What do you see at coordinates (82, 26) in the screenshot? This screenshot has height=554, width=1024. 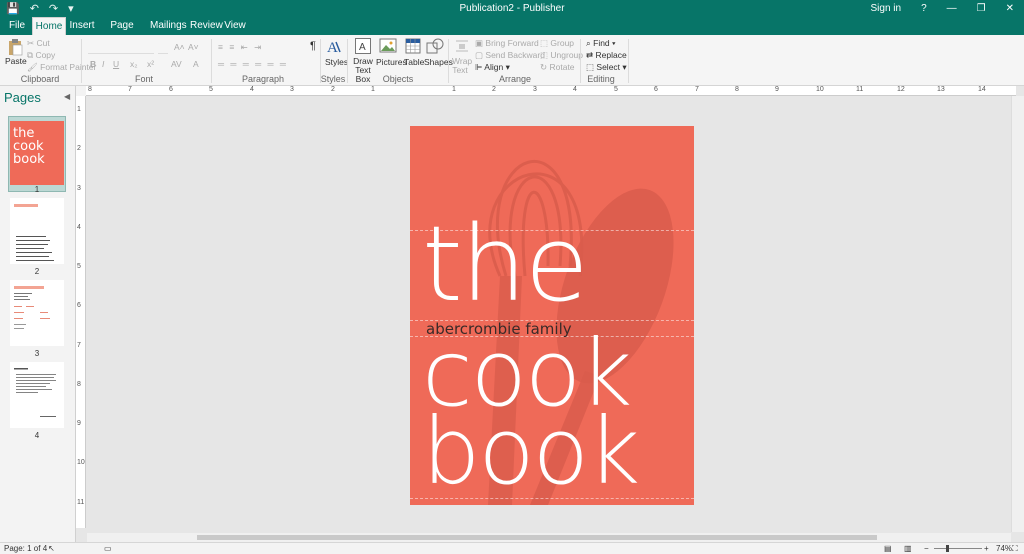 I see `tab-insert: Insert` at bounding box center [82, 26].